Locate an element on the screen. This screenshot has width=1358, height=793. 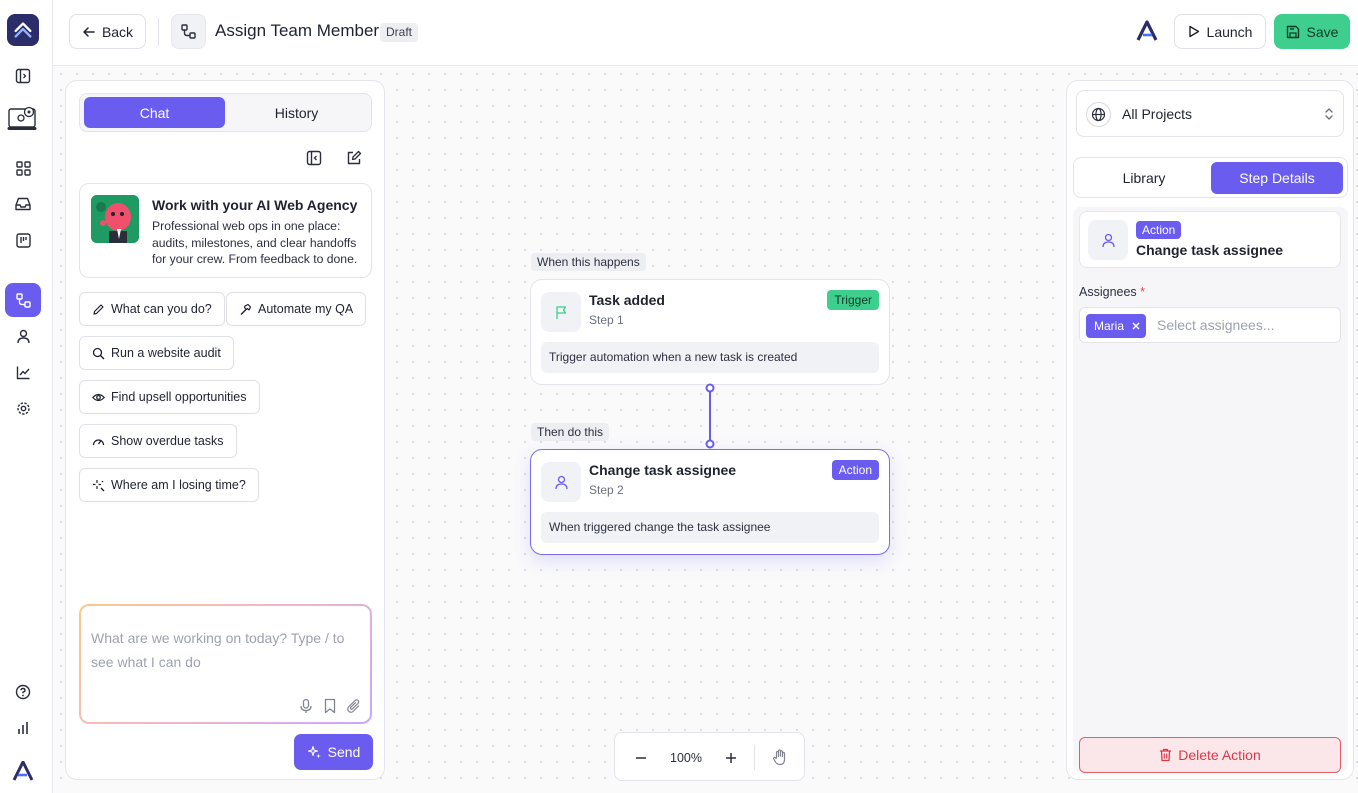
remove-x-icon is located at coordinates (1136, 326).